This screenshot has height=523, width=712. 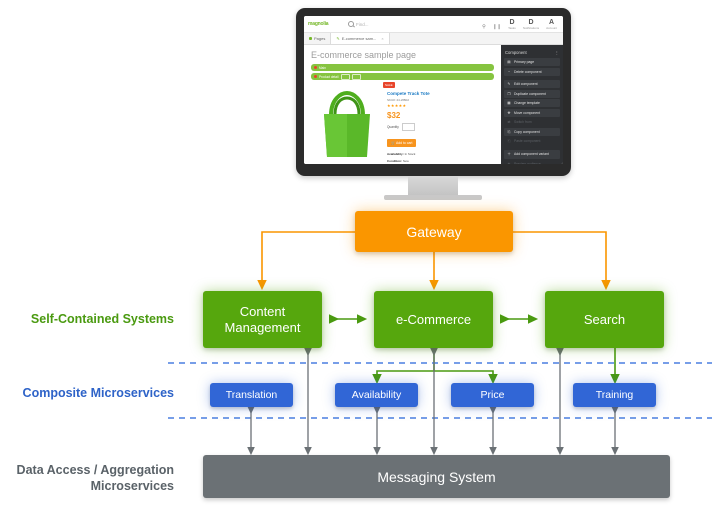 I want to click on row-label-data-access-line1: Data Access / Aggregation, so click(x=95, y=470).